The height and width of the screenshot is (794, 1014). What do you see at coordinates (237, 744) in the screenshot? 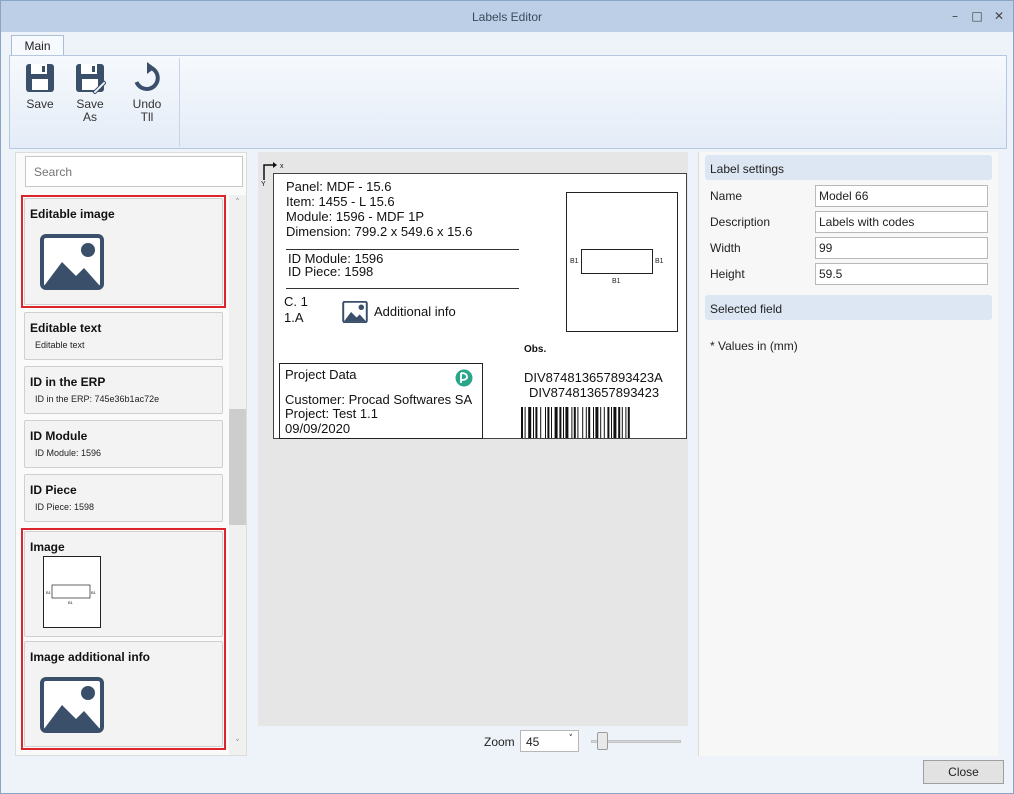
I see `scroll-down-icon: ˅` at bounding box center [237, 744].